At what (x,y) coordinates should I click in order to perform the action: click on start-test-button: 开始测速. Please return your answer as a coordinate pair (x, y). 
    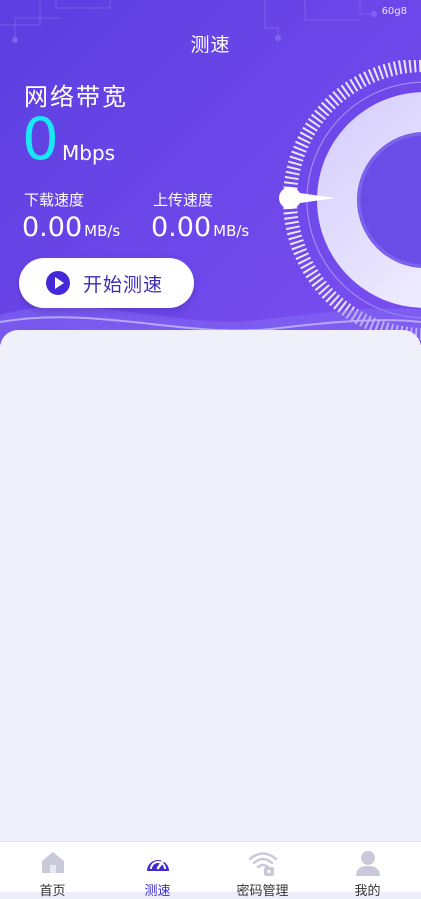
    Looking at the image, I should click on (106, 283).